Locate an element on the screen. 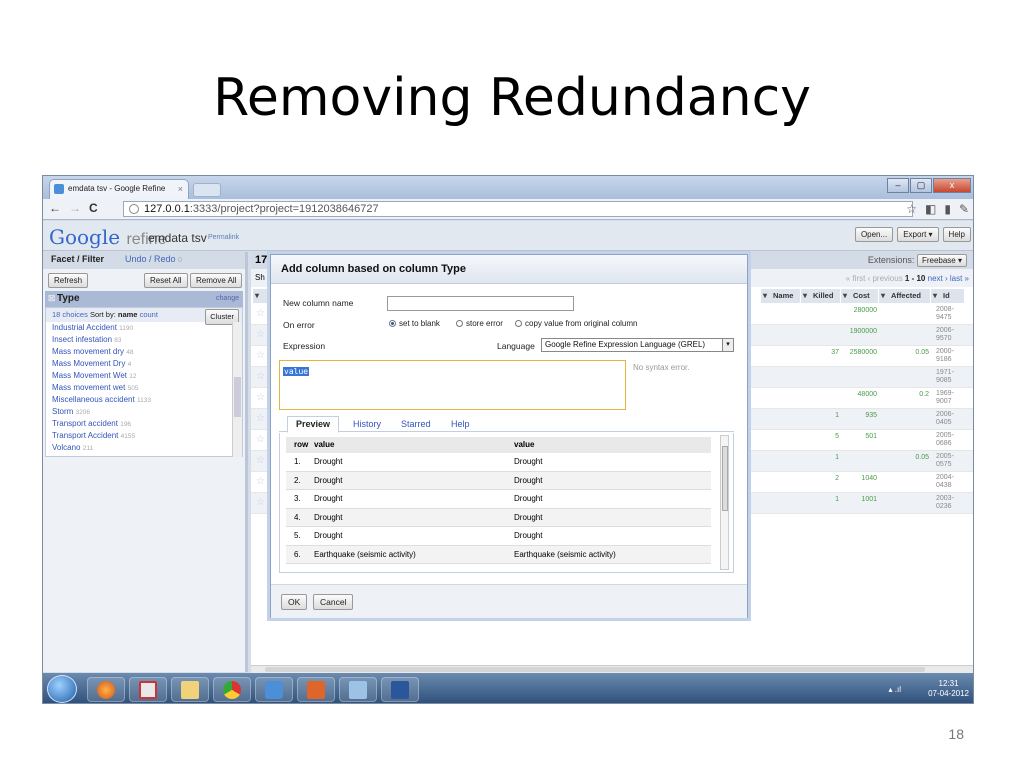 Image resolution: width=1024 pixels, height=768 pixels. grid-horizontal-scrollbar is located at coordinates (612, 669).